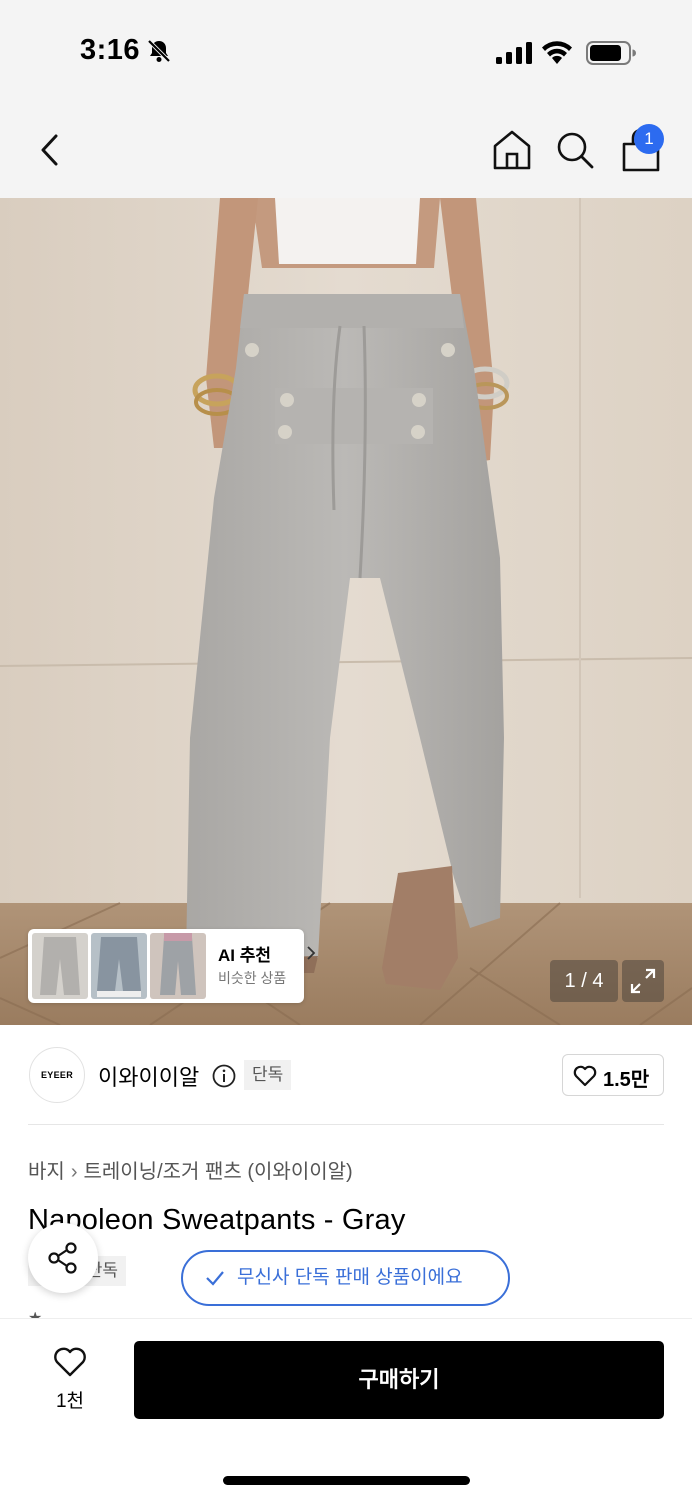 This screenshot has width=692, height=1500. I want to click on wishlist-count: 1천, so click(70, 1401).